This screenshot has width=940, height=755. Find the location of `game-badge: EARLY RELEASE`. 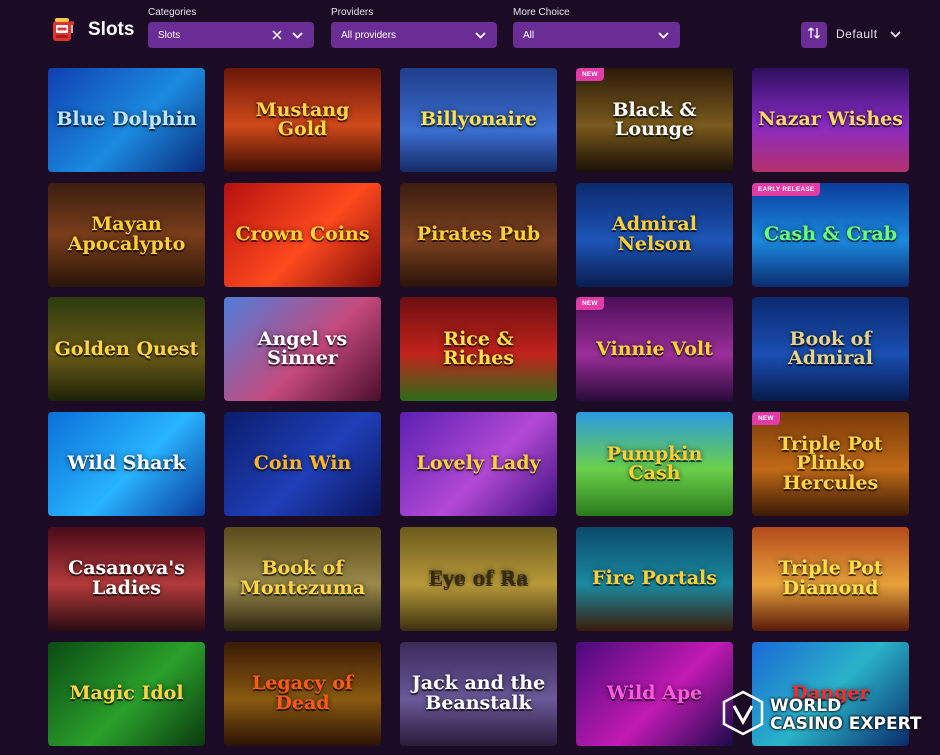

game-badge: EARLY RELEASE is located at coordinates (786, 189).